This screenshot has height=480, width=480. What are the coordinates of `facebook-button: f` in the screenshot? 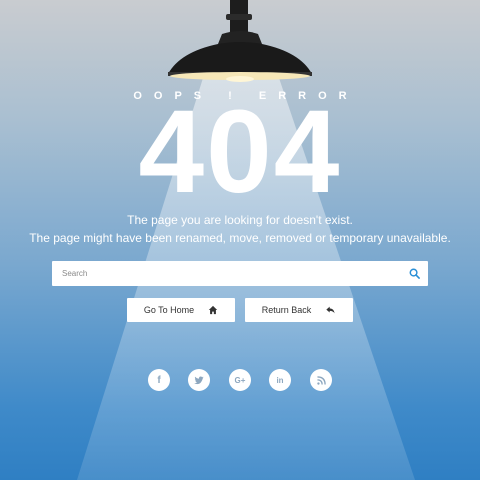 It's located at (159, 380).